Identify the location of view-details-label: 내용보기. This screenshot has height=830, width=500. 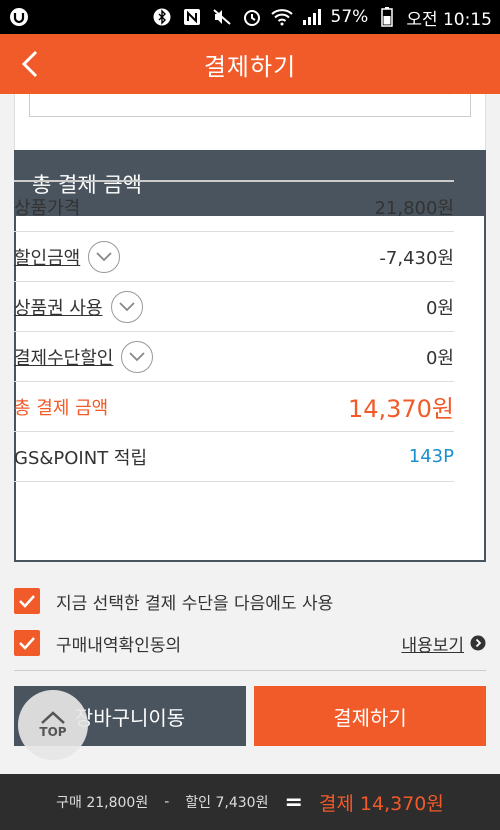
(432, 645).